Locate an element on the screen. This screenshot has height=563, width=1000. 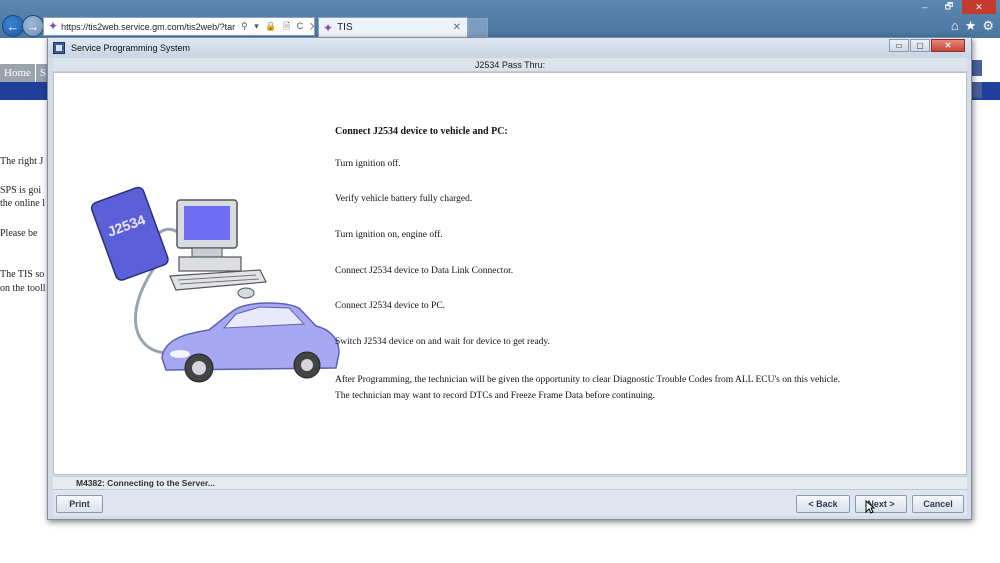
dialog-window-buttons: ▭ ▢ ✕ is located at coordinates (927, 45).